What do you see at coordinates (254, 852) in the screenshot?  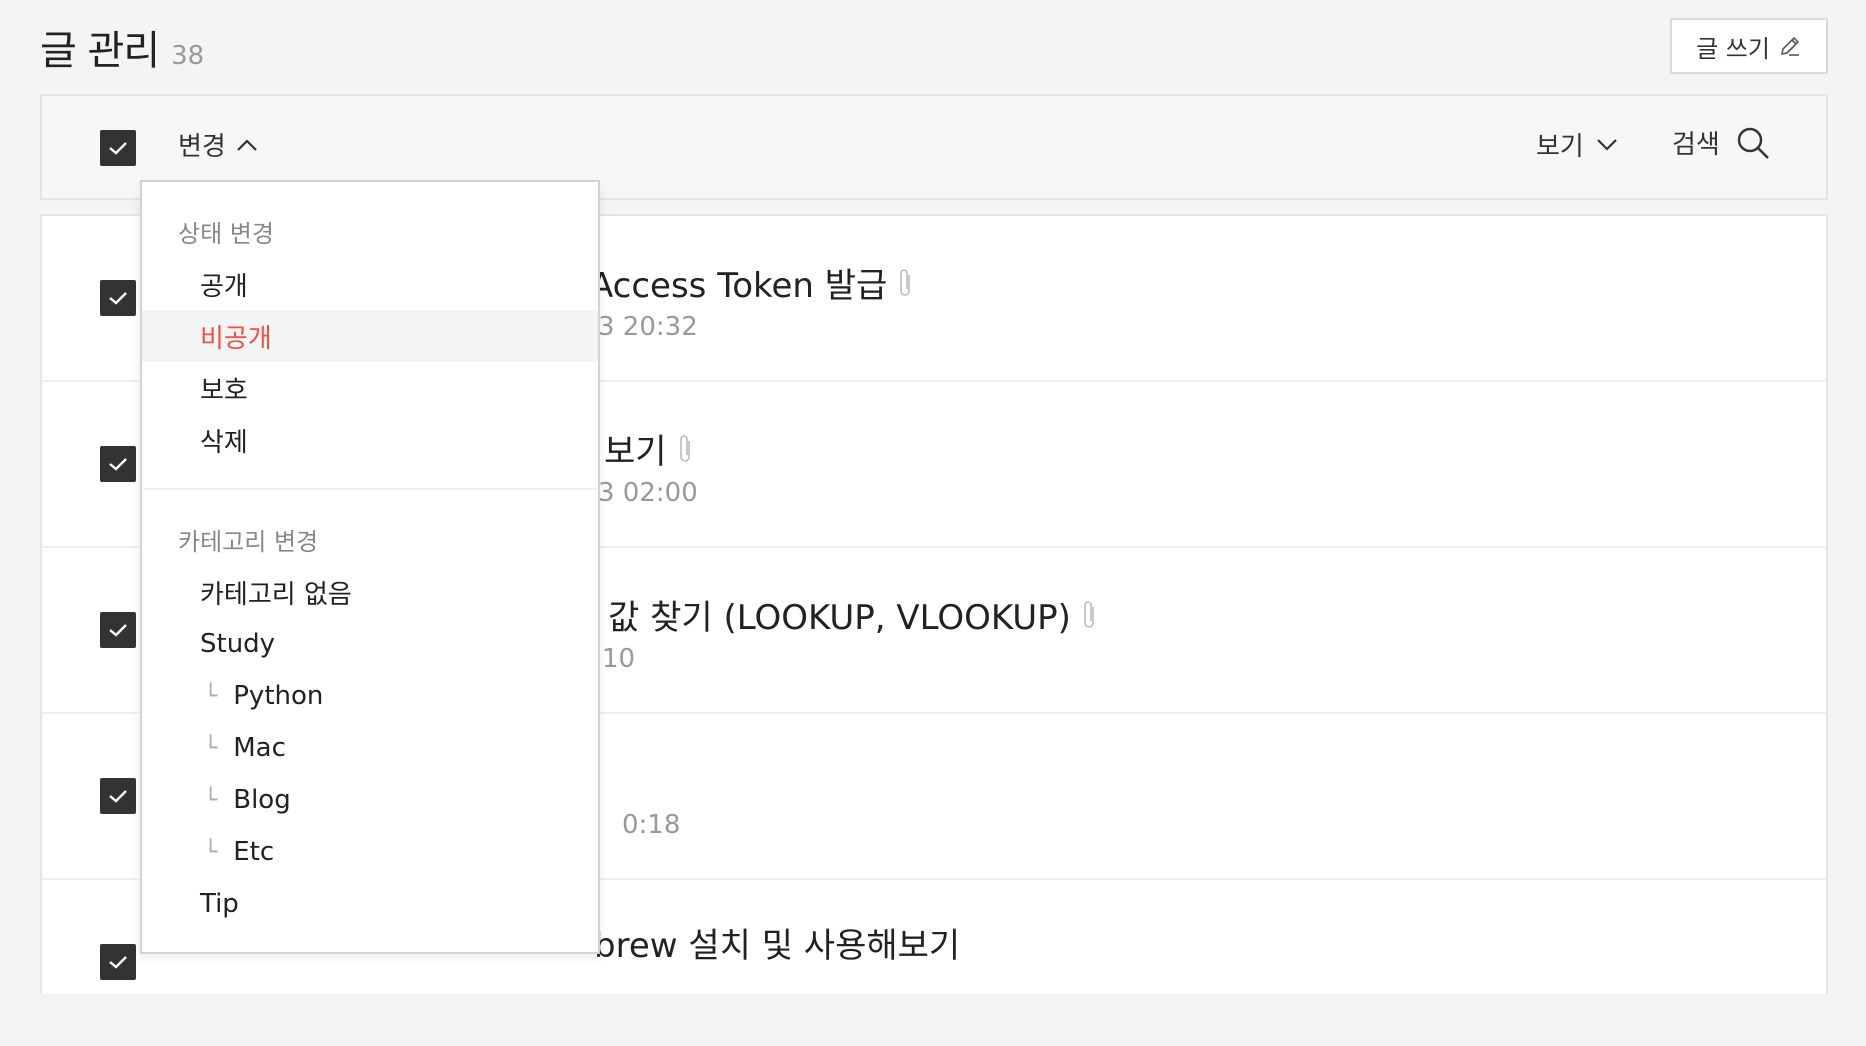 I see `menu-item-label: Etc` at bounding box center [254, 852].